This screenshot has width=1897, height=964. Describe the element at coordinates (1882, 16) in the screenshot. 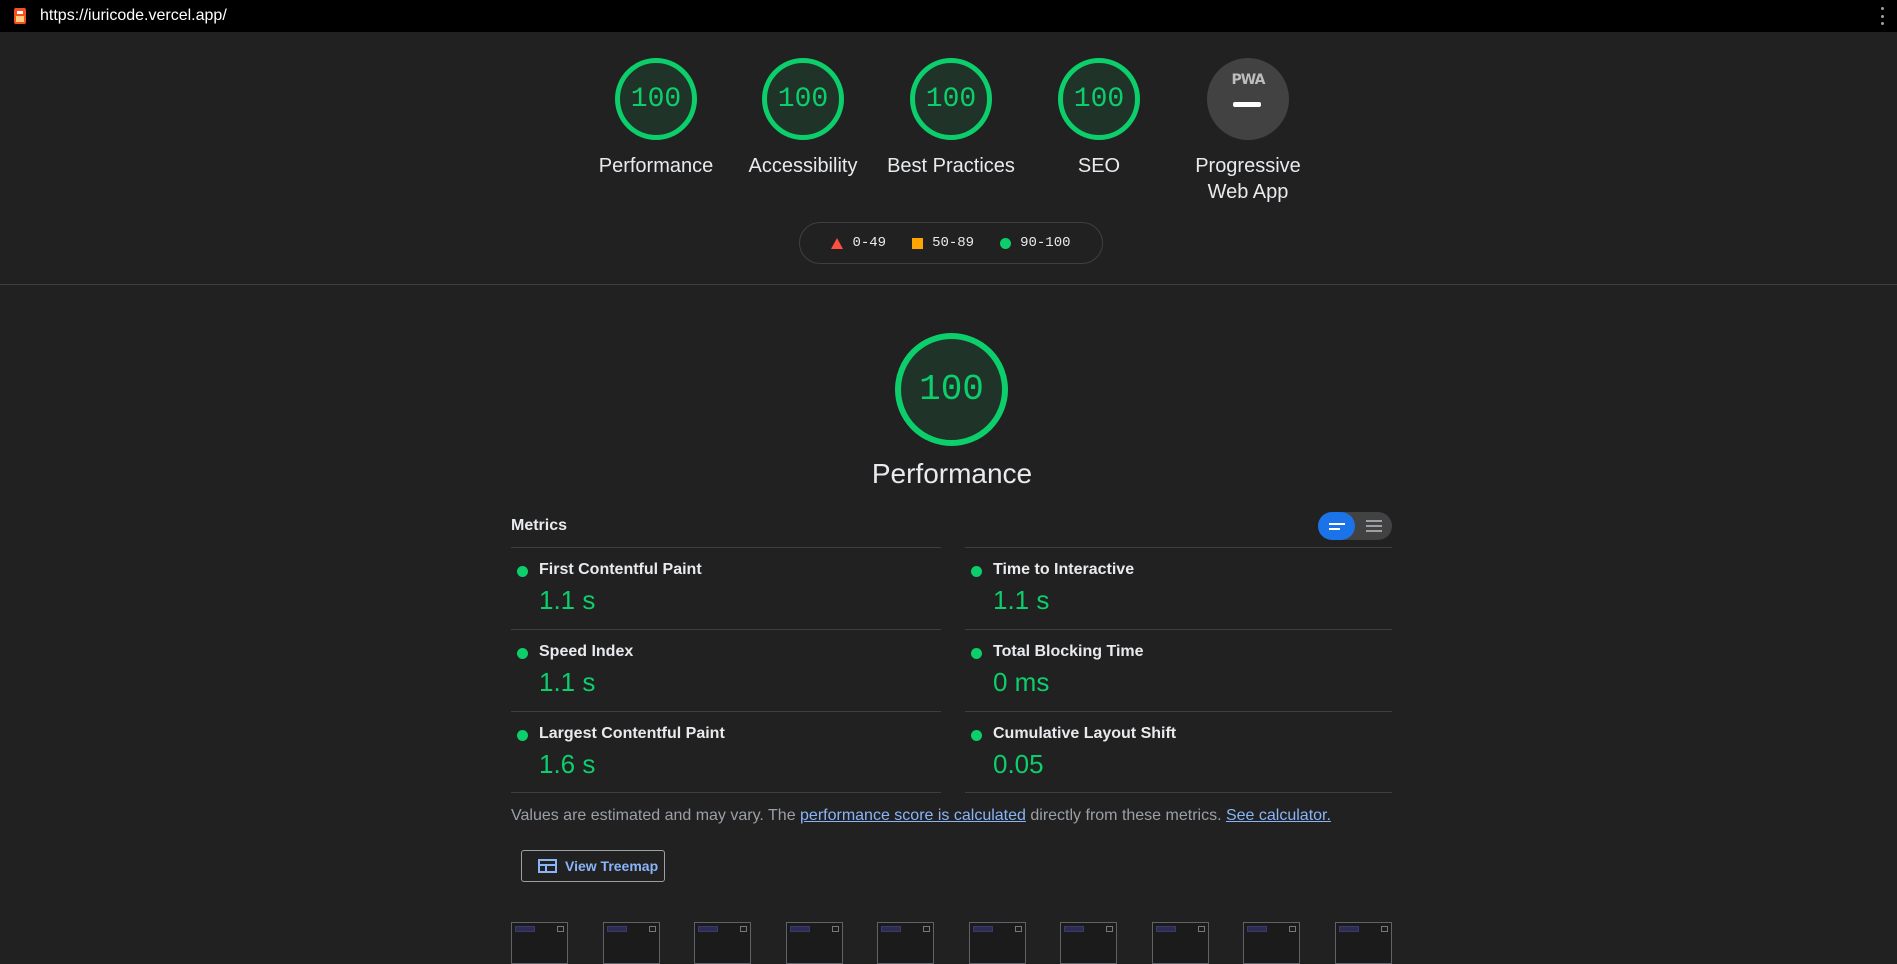

I see `more-options-icon` at that location.